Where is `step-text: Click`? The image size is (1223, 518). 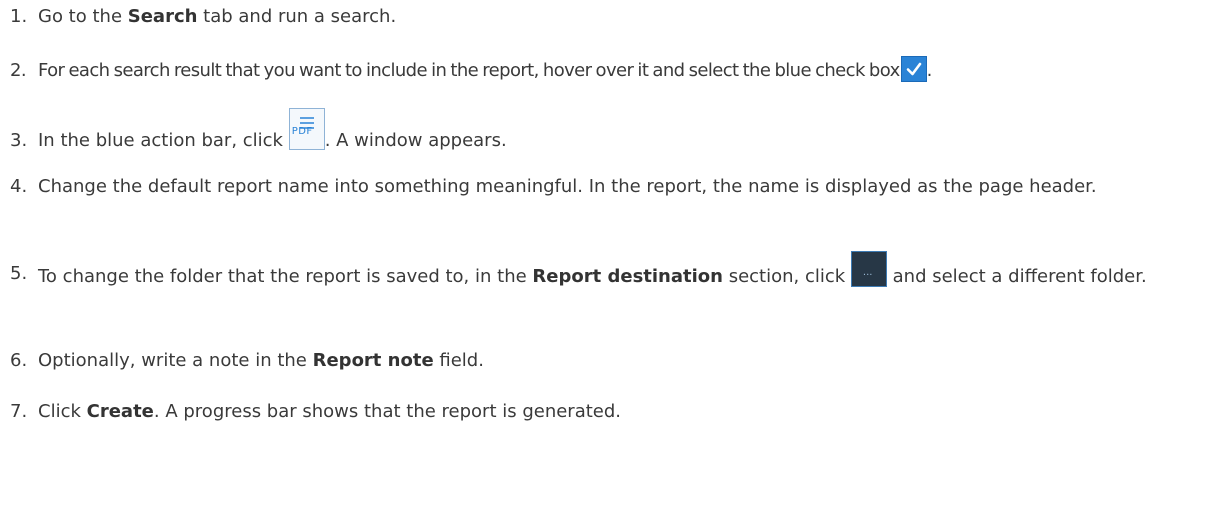
step-text: Click is located at coordinates (62, 411).